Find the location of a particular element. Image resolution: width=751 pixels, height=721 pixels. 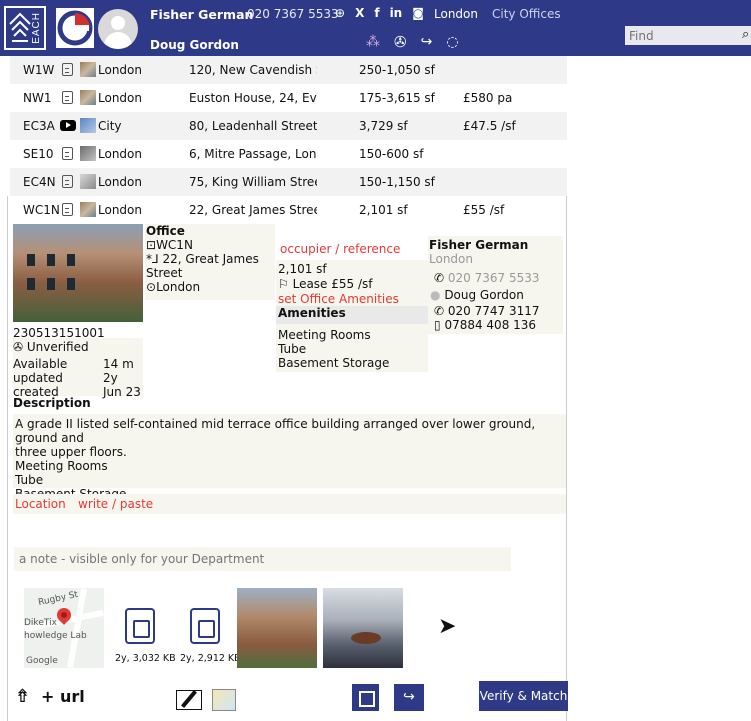

row-postcode: W1W is located at coordinates (39, 70).